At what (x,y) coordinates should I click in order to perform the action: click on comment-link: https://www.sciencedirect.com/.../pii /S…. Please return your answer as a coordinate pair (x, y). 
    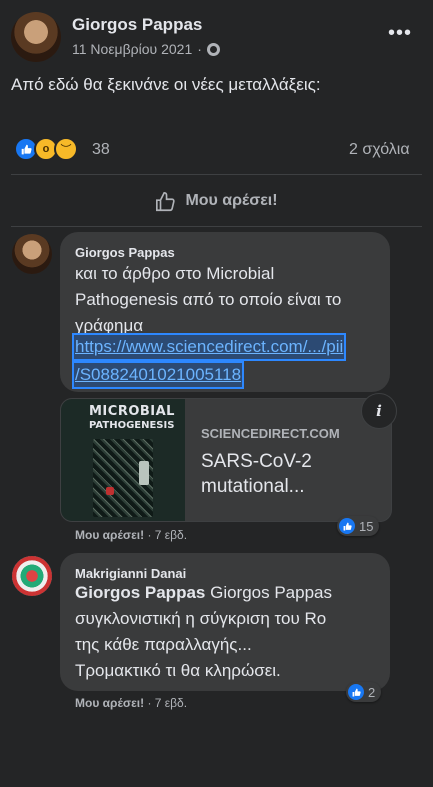
    Looking at the image, I should click on (209, 361).